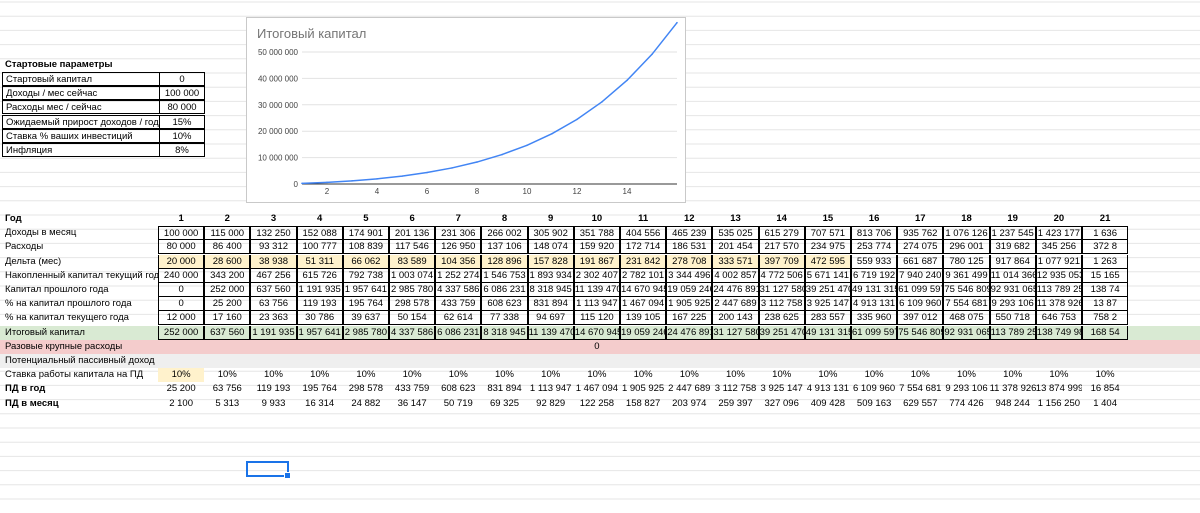 The image size is (1200, 513). What do you see at coordinates (1105, 404) in the screenshot?
I see `table-cell: 1 404` at bounding box center [1105, 404].